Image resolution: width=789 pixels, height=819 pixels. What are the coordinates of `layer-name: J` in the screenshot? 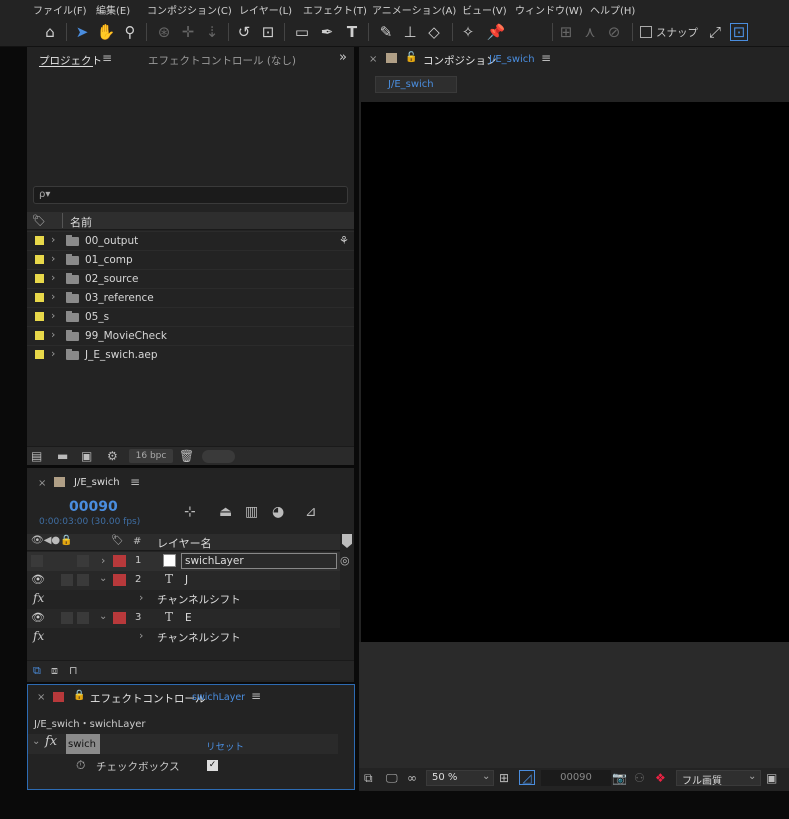 It's located at (186, 580).